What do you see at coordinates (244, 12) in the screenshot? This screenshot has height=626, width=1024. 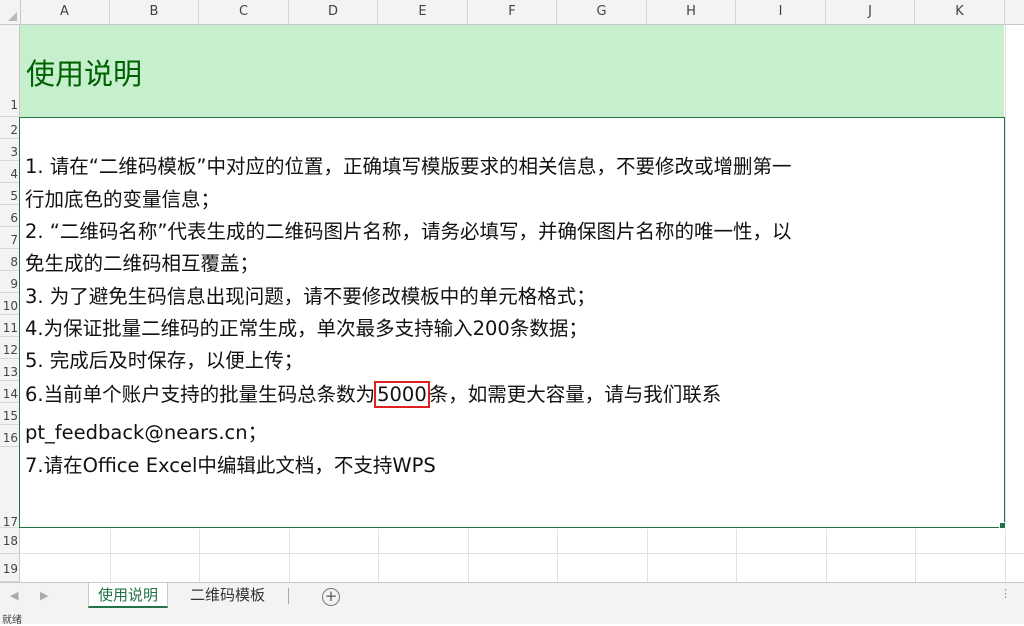 I see `column-header-c: C` at bounding box center [244, 12].